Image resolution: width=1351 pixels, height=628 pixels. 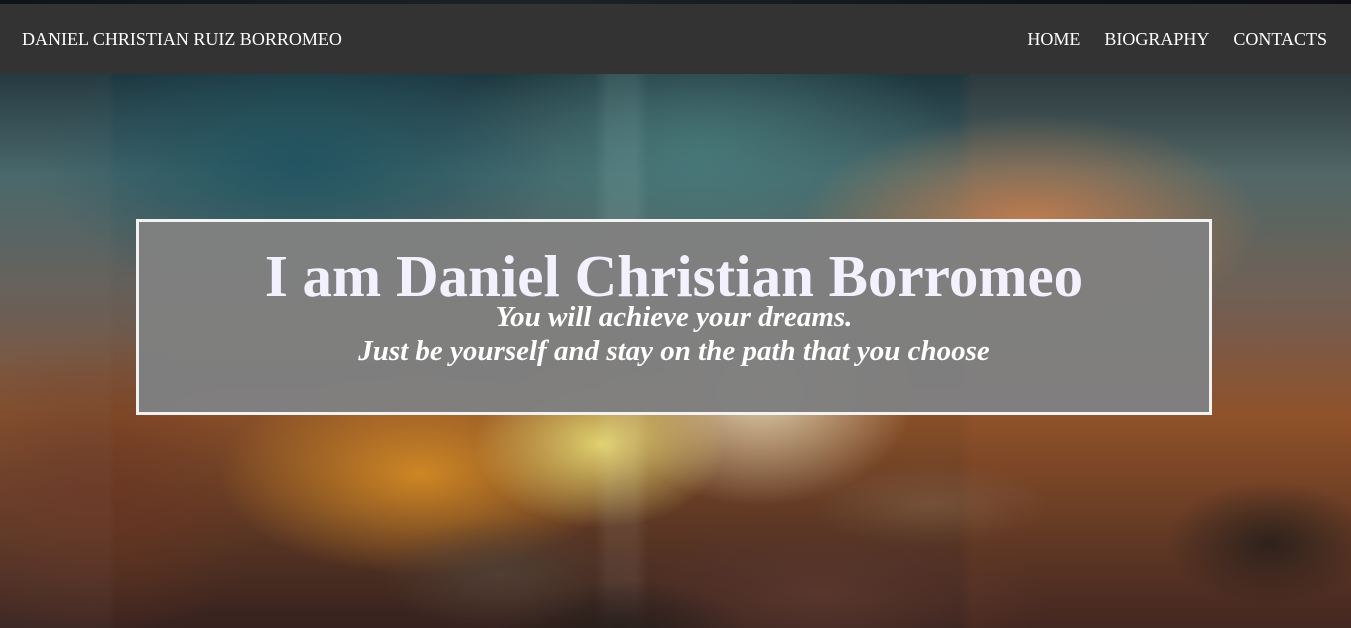 What do you see at coordinates (1156, 39) in the screenshot?
I see `nav-biography-link: BIOGRAPHY` at bounding box center [1156, 39].